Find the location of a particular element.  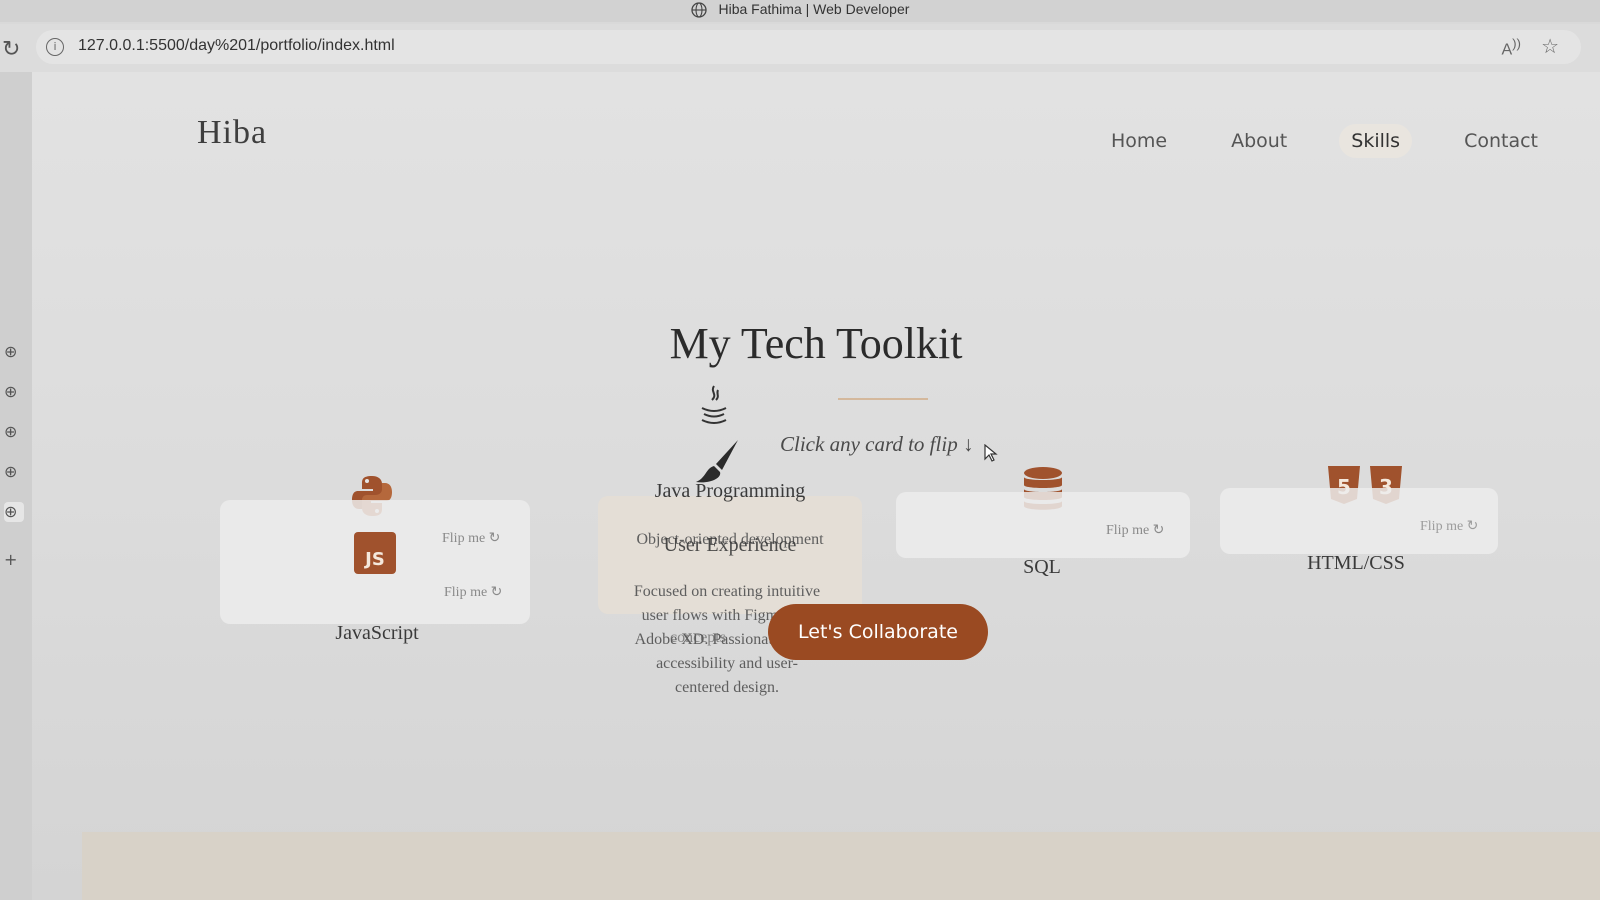

site-logo: Hiba is located at coordinates (232, 133).